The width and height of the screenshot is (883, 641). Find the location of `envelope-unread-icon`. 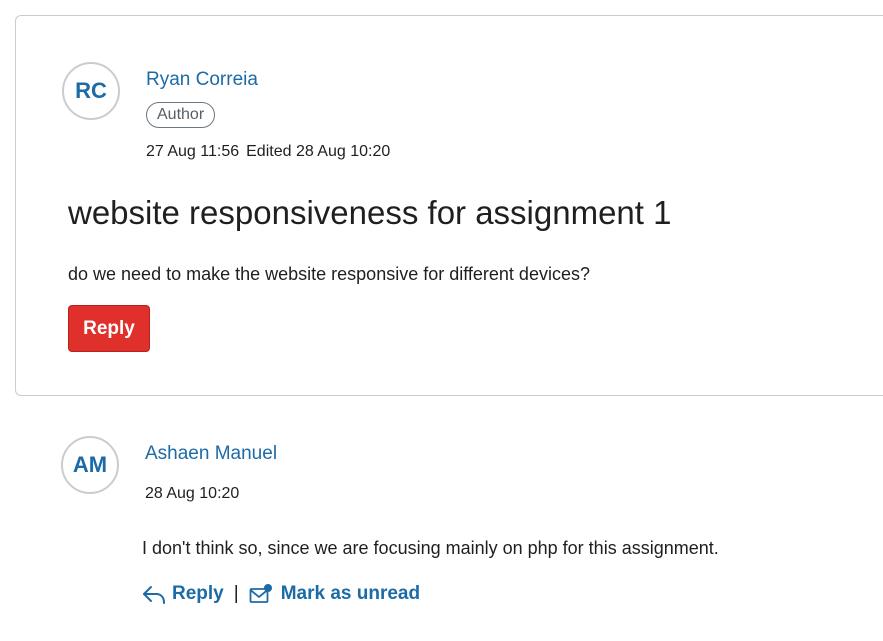

envelope-unread-icon is located at coordinates (261, 594).